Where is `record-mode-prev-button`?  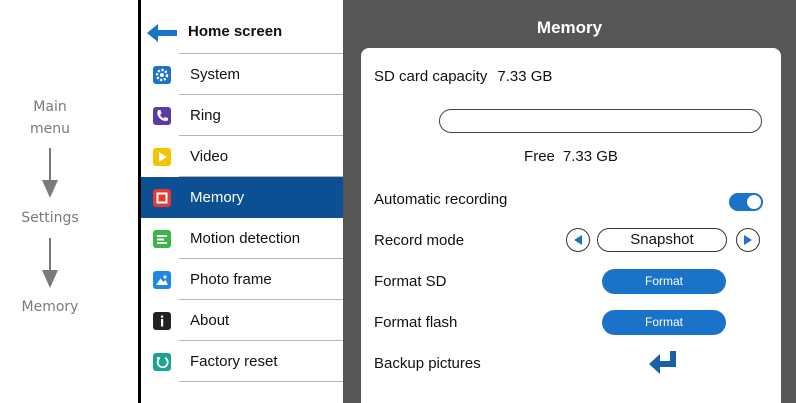 record-mode-prev-button is located at coordinates (578, 240).